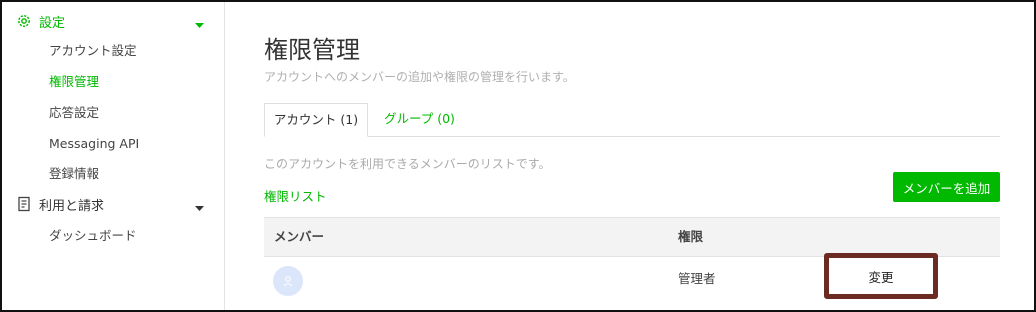 The width and height of the screenshot is (1036, 312). I want to click on change-permission-button: 変更, so click(881, 276).